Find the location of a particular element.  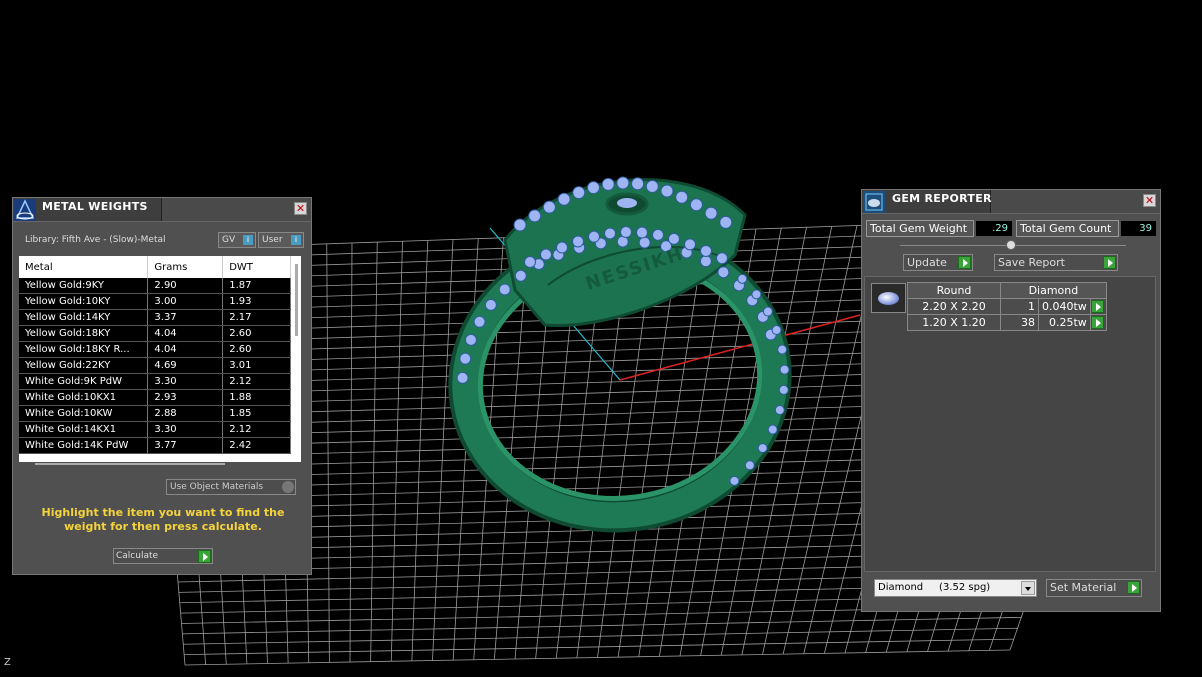

vertical-scrollbar is located at coordinates (296, 300).